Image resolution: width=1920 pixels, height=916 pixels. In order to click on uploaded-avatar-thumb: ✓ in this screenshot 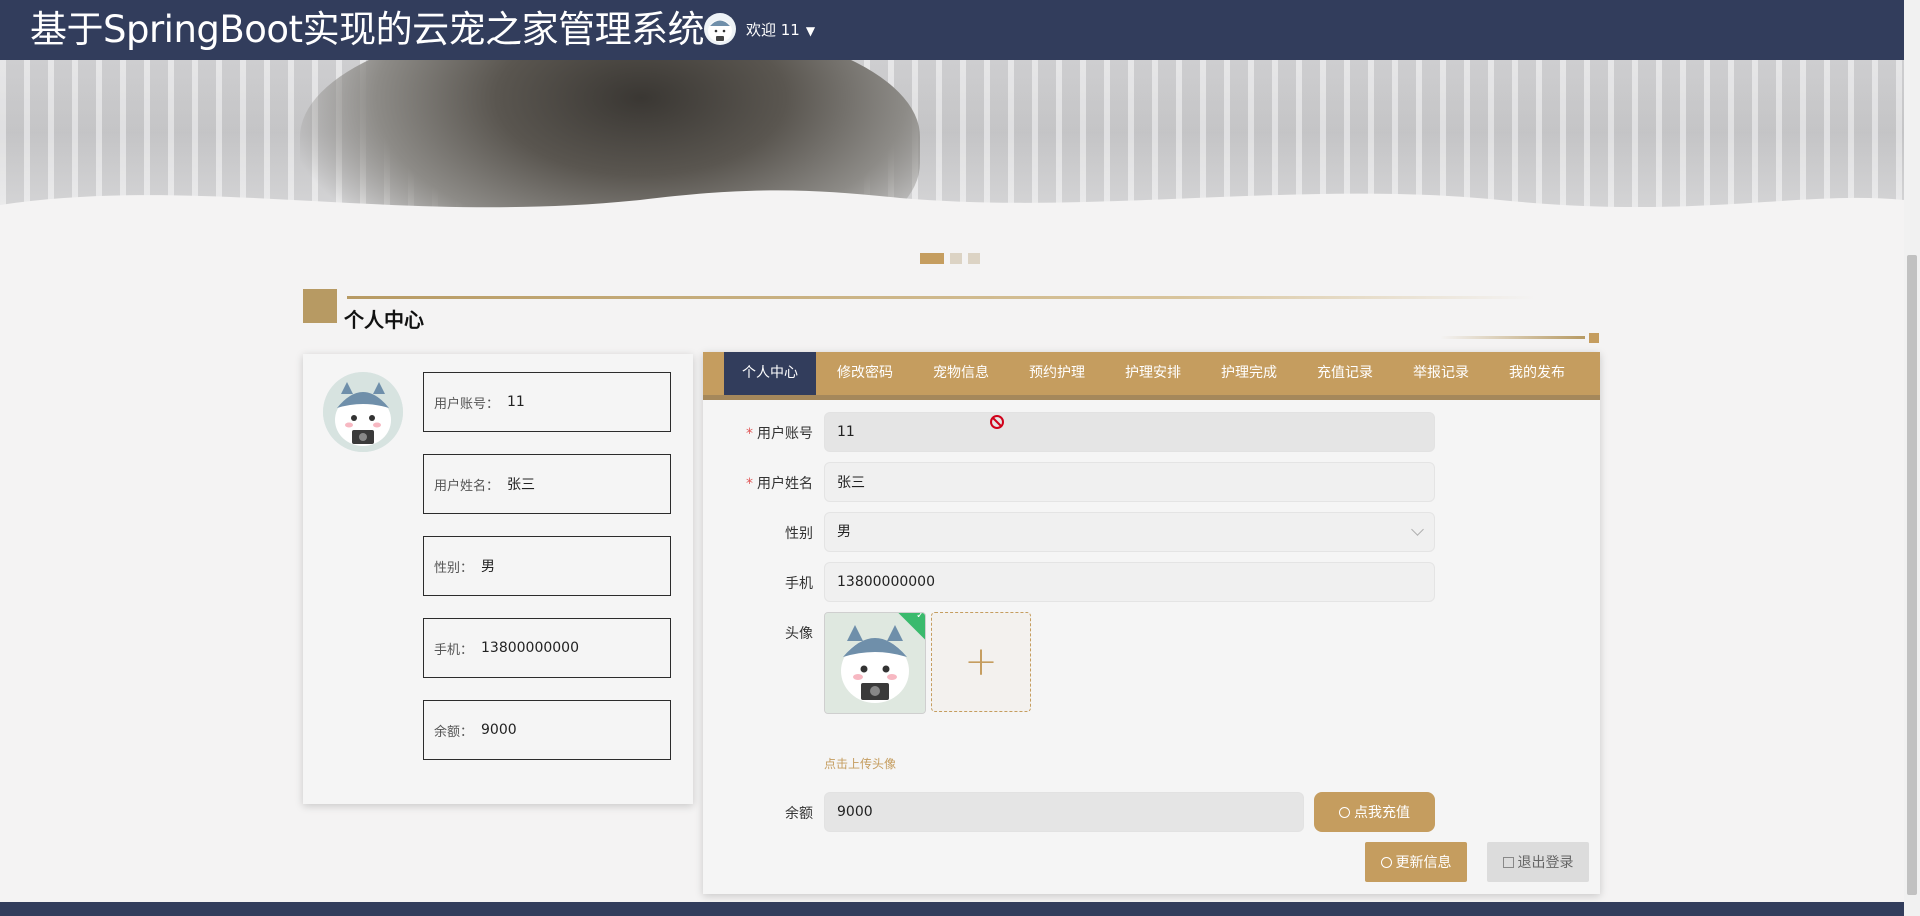, I will do `click(875, 663)`.